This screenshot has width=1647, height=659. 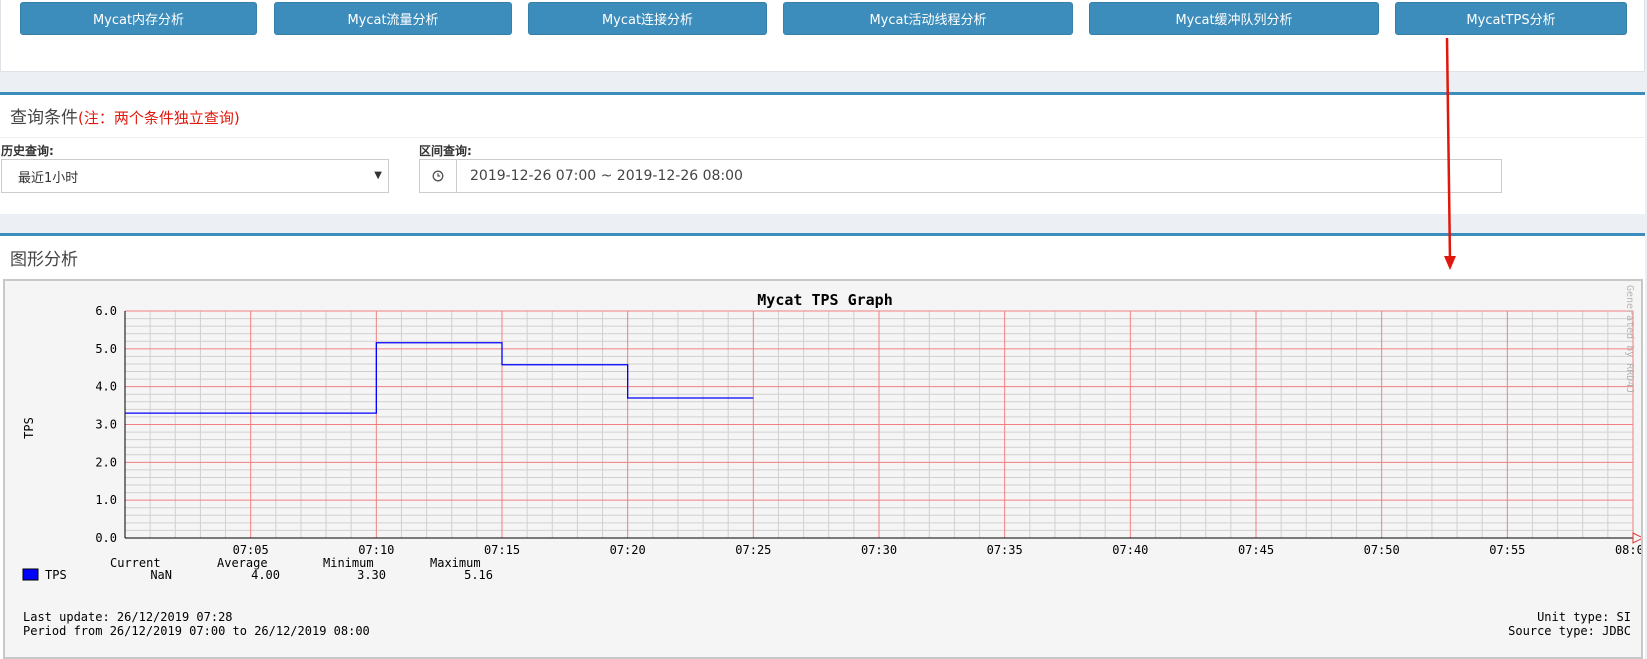 What do you see at coordinates (265, 575) in the screenshot?
I see `stat-average: 4.00` at bounding box center [265, 575].